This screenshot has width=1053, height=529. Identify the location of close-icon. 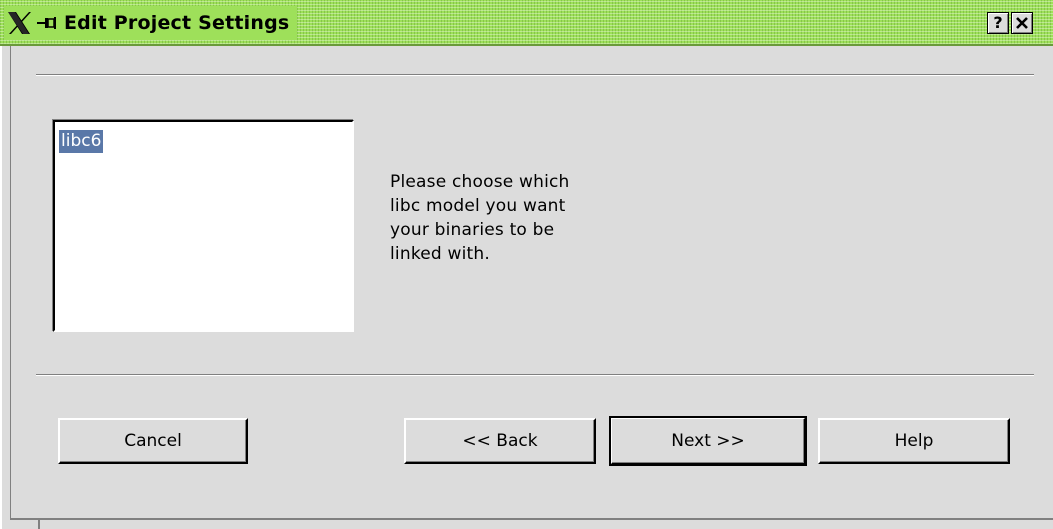
(1022, 23).